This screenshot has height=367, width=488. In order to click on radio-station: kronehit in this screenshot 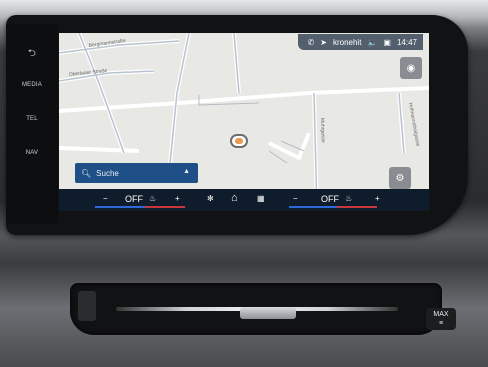, I will do `click(347, 42)`.